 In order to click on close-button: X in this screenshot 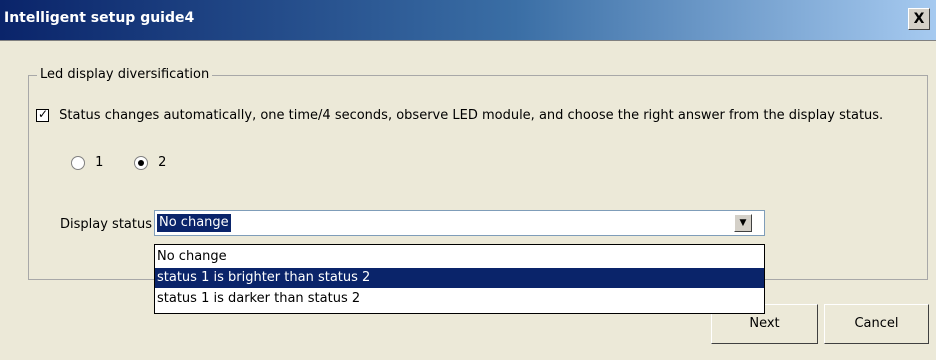, I will do `click(919, 19)`.